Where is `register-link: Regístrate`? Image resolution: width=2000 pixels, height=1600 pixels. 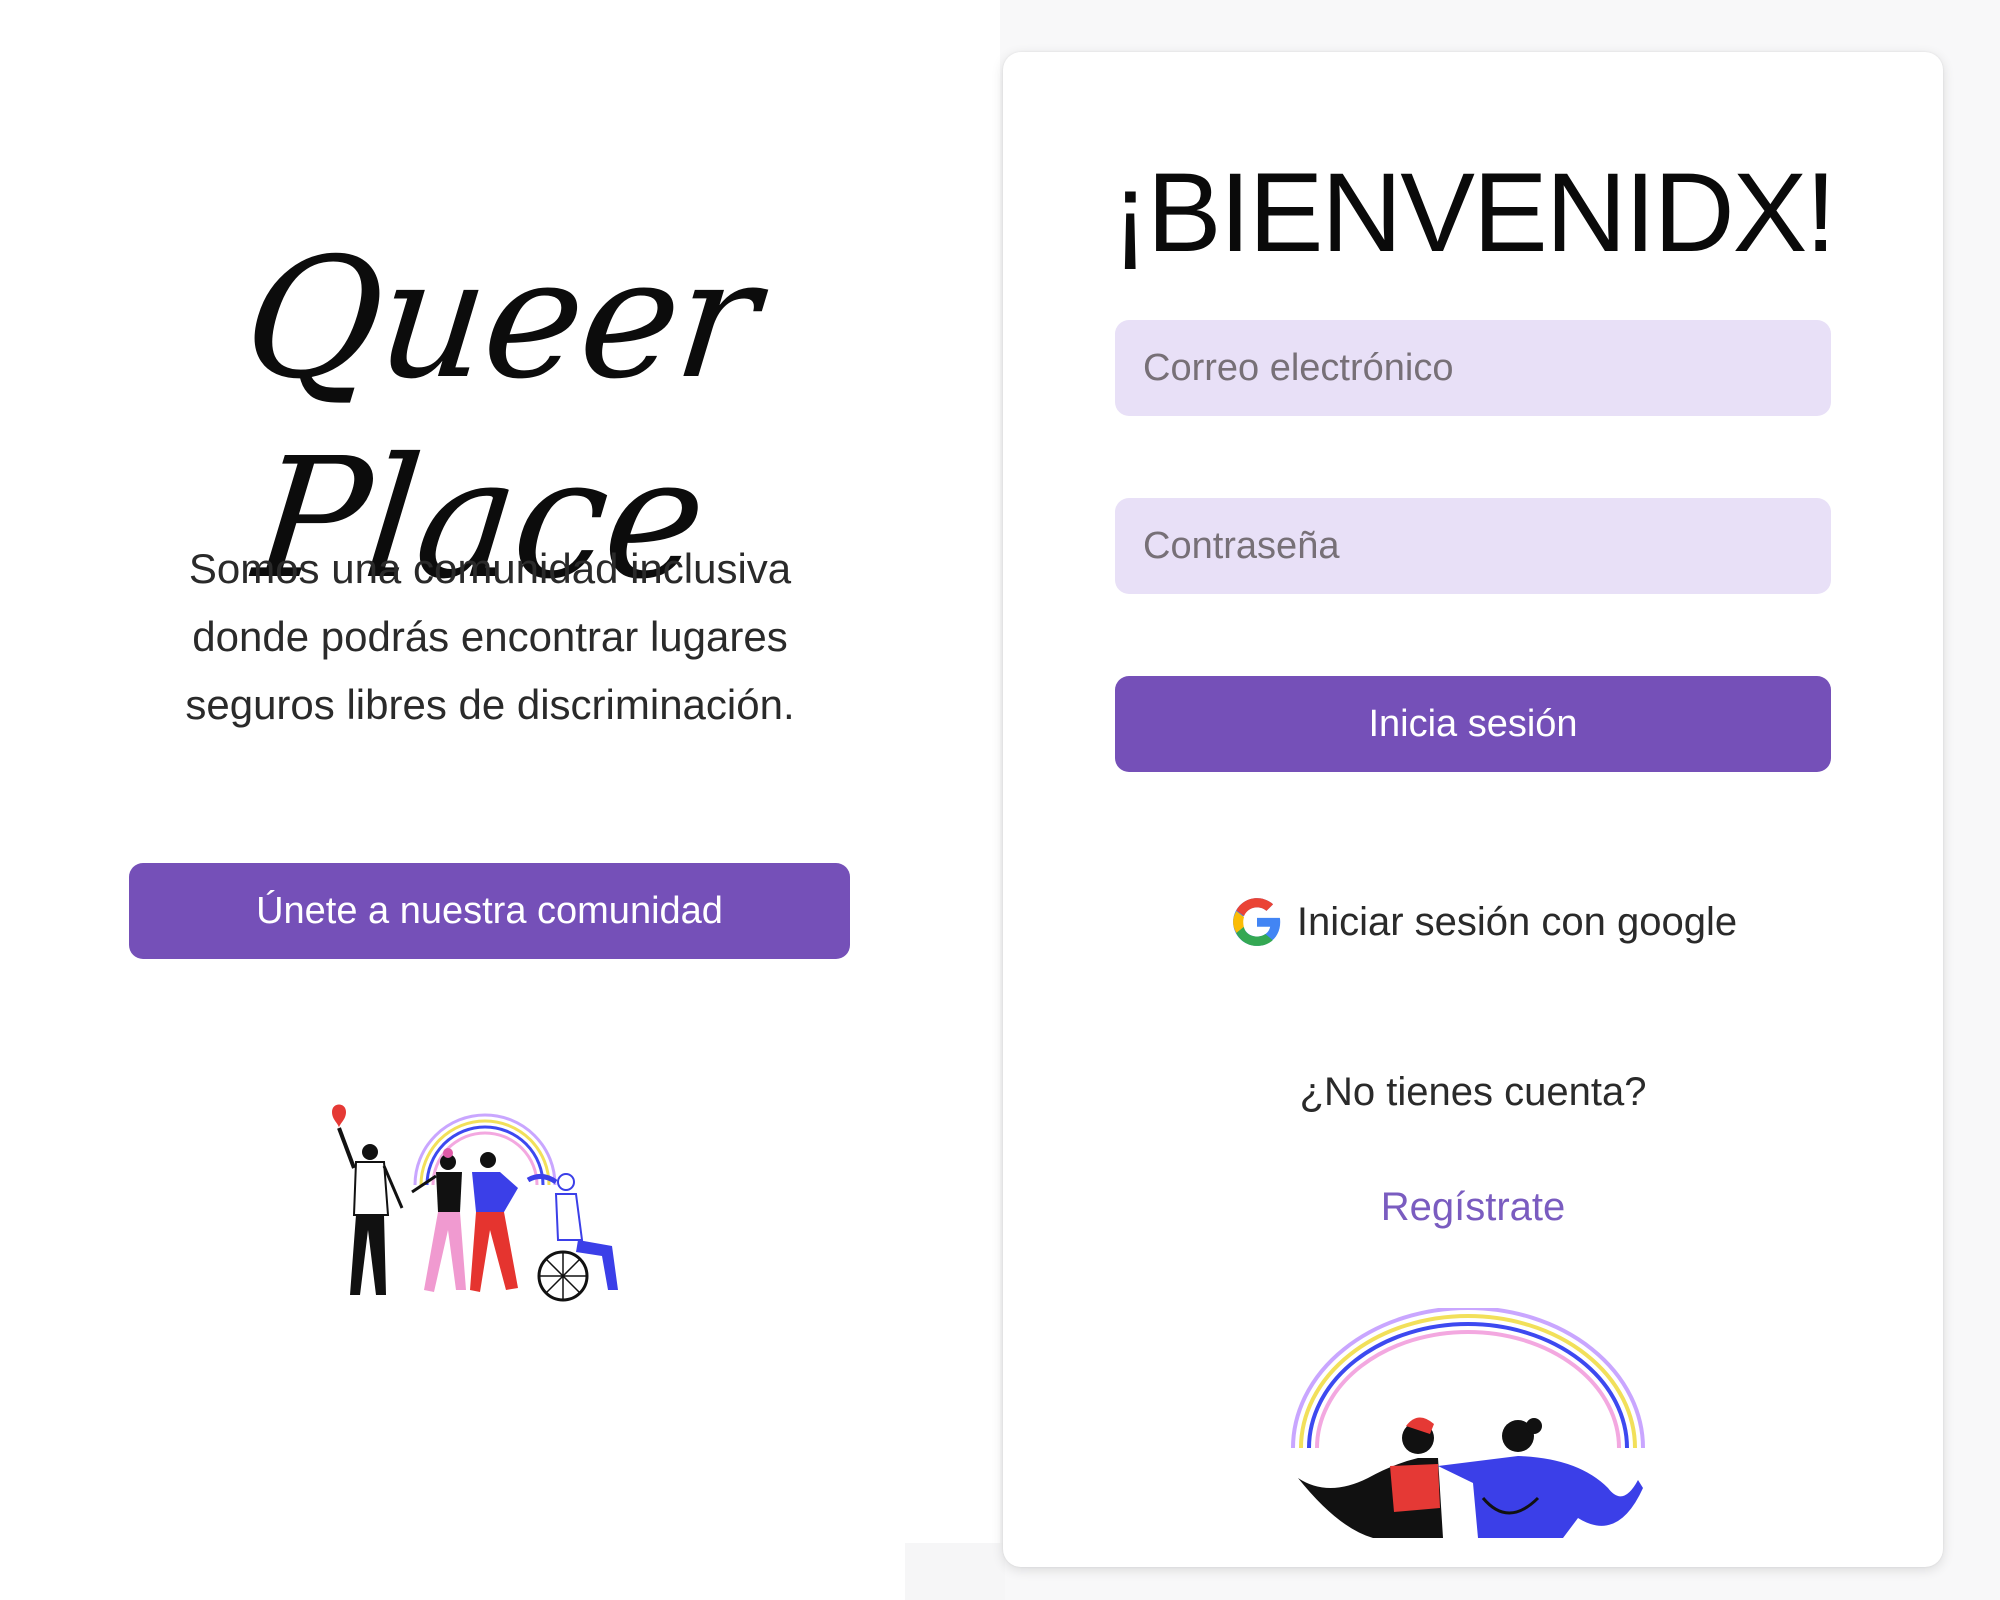 register-link: Regístrate is located at coordinates (1473, 1207).